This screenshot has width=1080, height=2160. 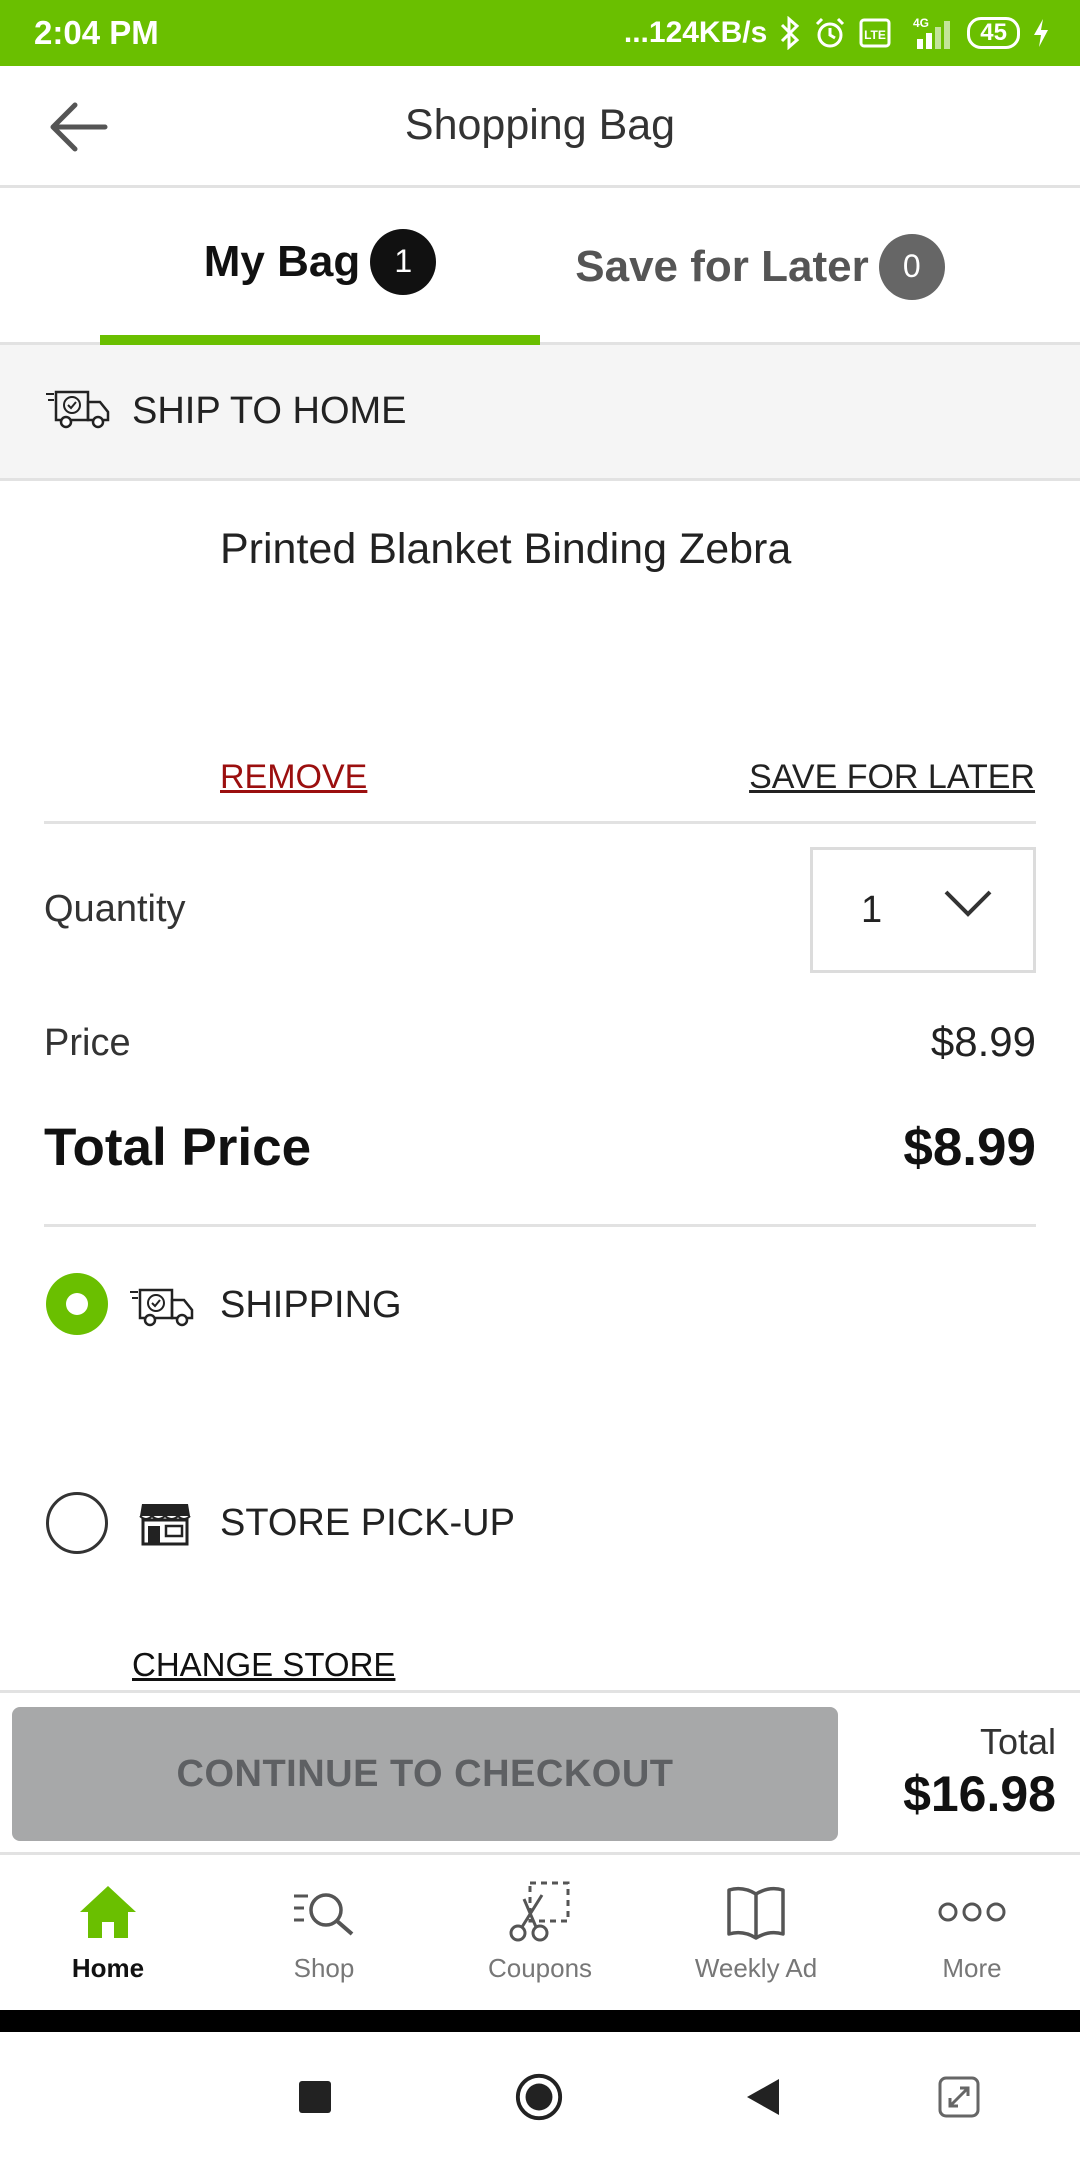 What do you see at coordinates (972, 1912) in the screenshot?
I see `more-dots-icon` at bounding box center [972, 1912].